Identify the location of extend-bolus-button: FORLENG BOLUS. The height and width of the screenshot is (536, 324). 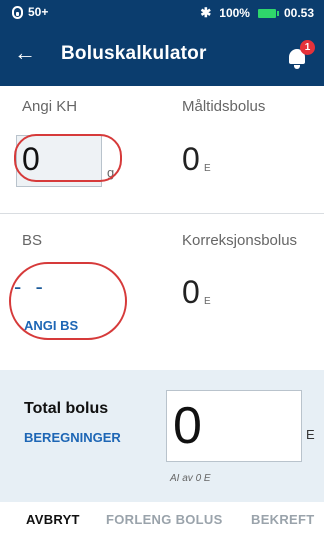
(164, 519).